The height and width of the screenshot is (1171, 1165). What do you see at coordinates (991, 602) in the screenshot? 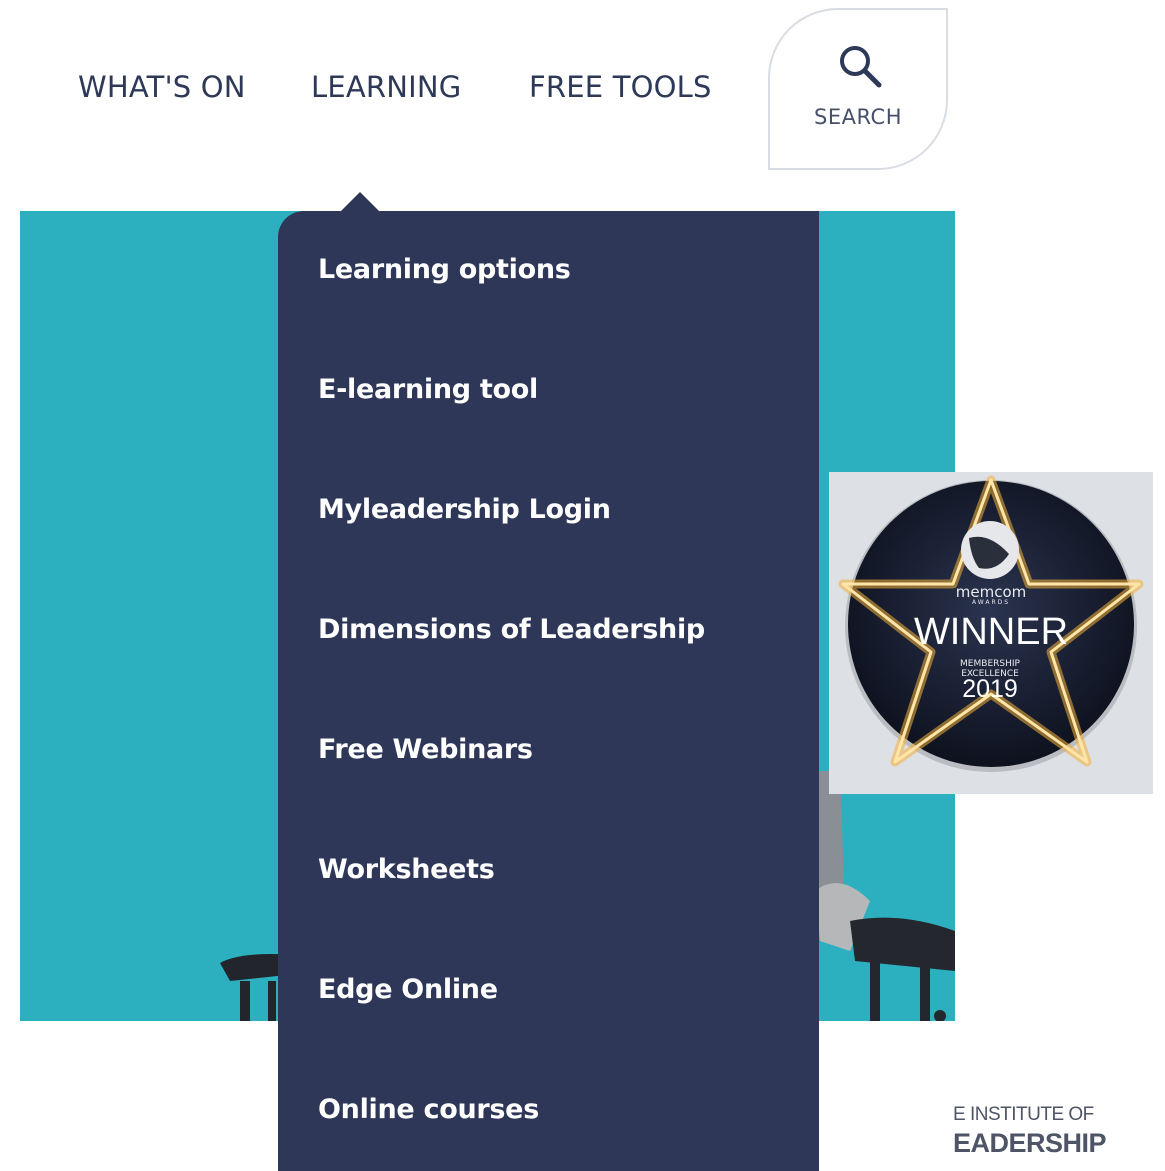
I see `svg-text: AWARDS` at bounding box center [991, 602].